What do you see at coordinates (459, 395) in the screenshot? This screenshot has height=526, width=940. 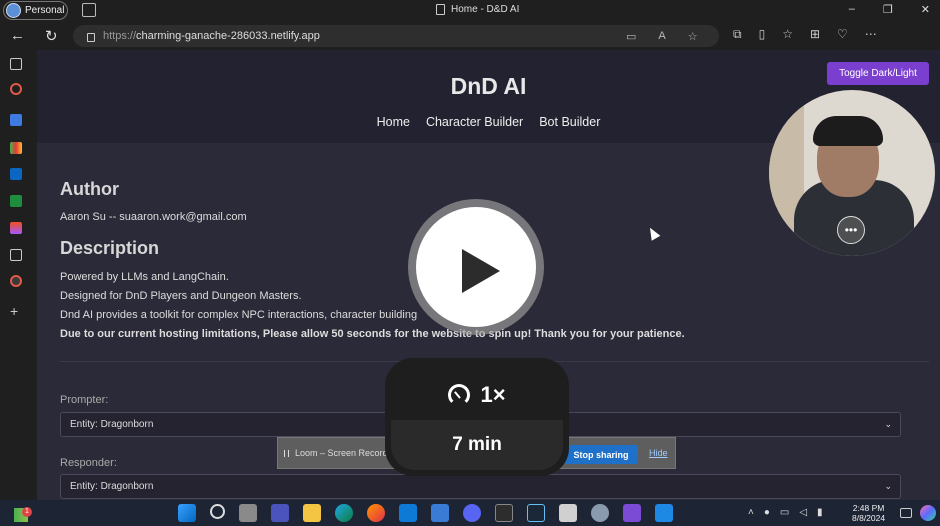 I see `speed-gauge-icon` at bounding box center [459, 395].